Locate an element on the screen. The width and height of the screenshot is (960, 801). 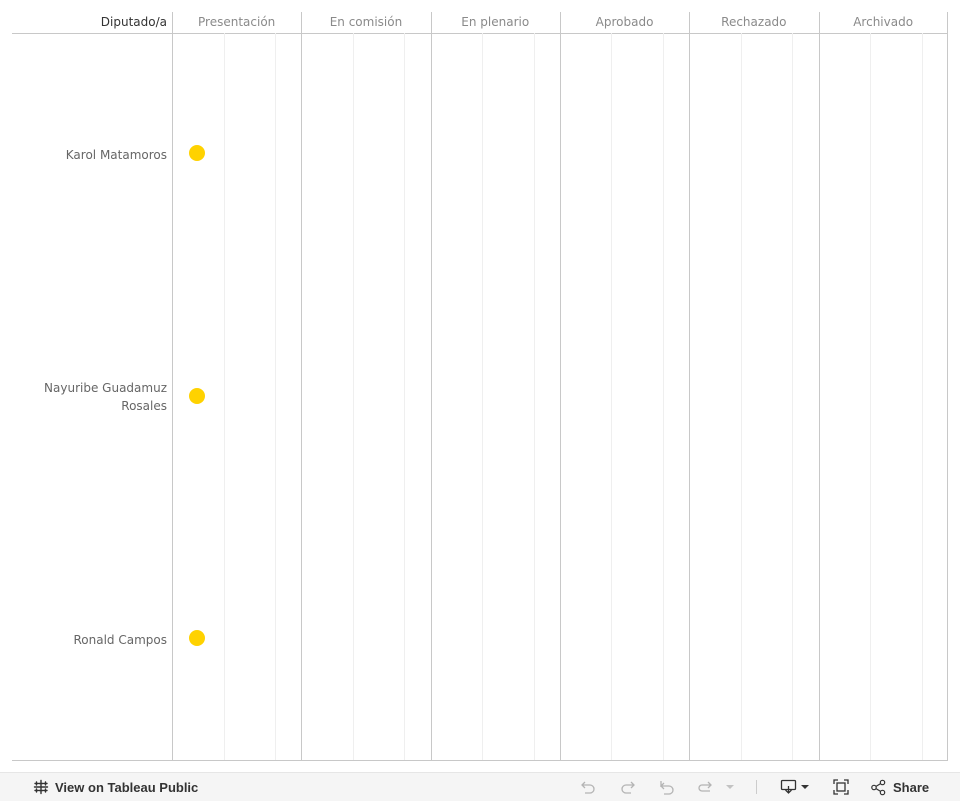
tableau-logo-icon is located at coordinates (41, 787).